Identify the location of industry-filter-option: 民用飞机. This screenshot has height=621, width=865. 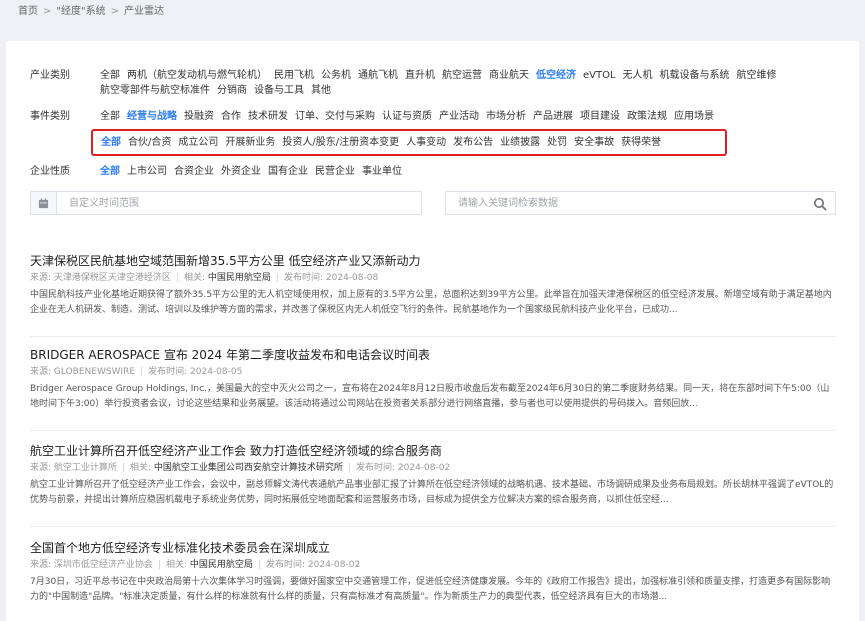
(294, 75).